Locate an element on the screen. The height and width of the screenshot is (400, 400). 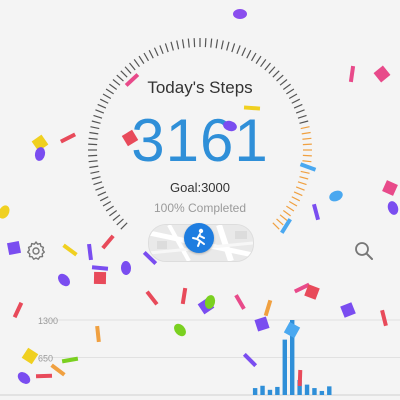
settings-button is located at coordinates (36, 251).